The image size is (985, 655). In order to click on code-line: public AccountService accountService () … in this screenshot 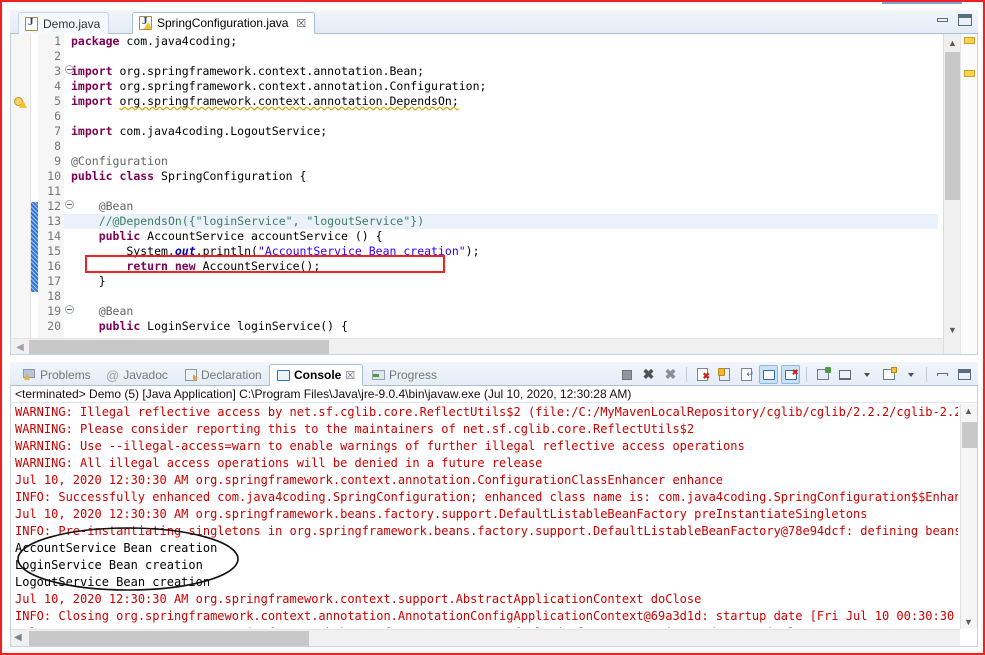, I will do `click(501, 236)`.